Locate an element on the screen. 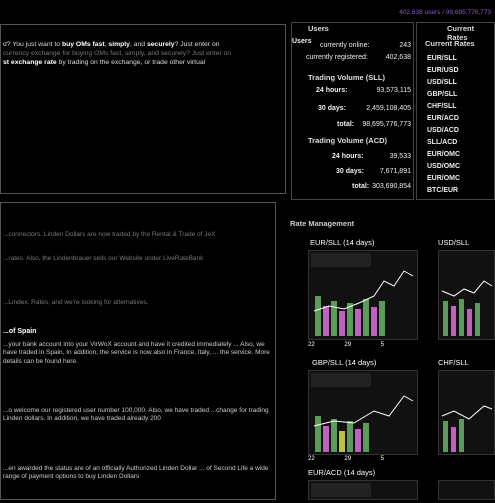  chart-label: GBP/SLL (14 days) is located at coordinates (344, 362).